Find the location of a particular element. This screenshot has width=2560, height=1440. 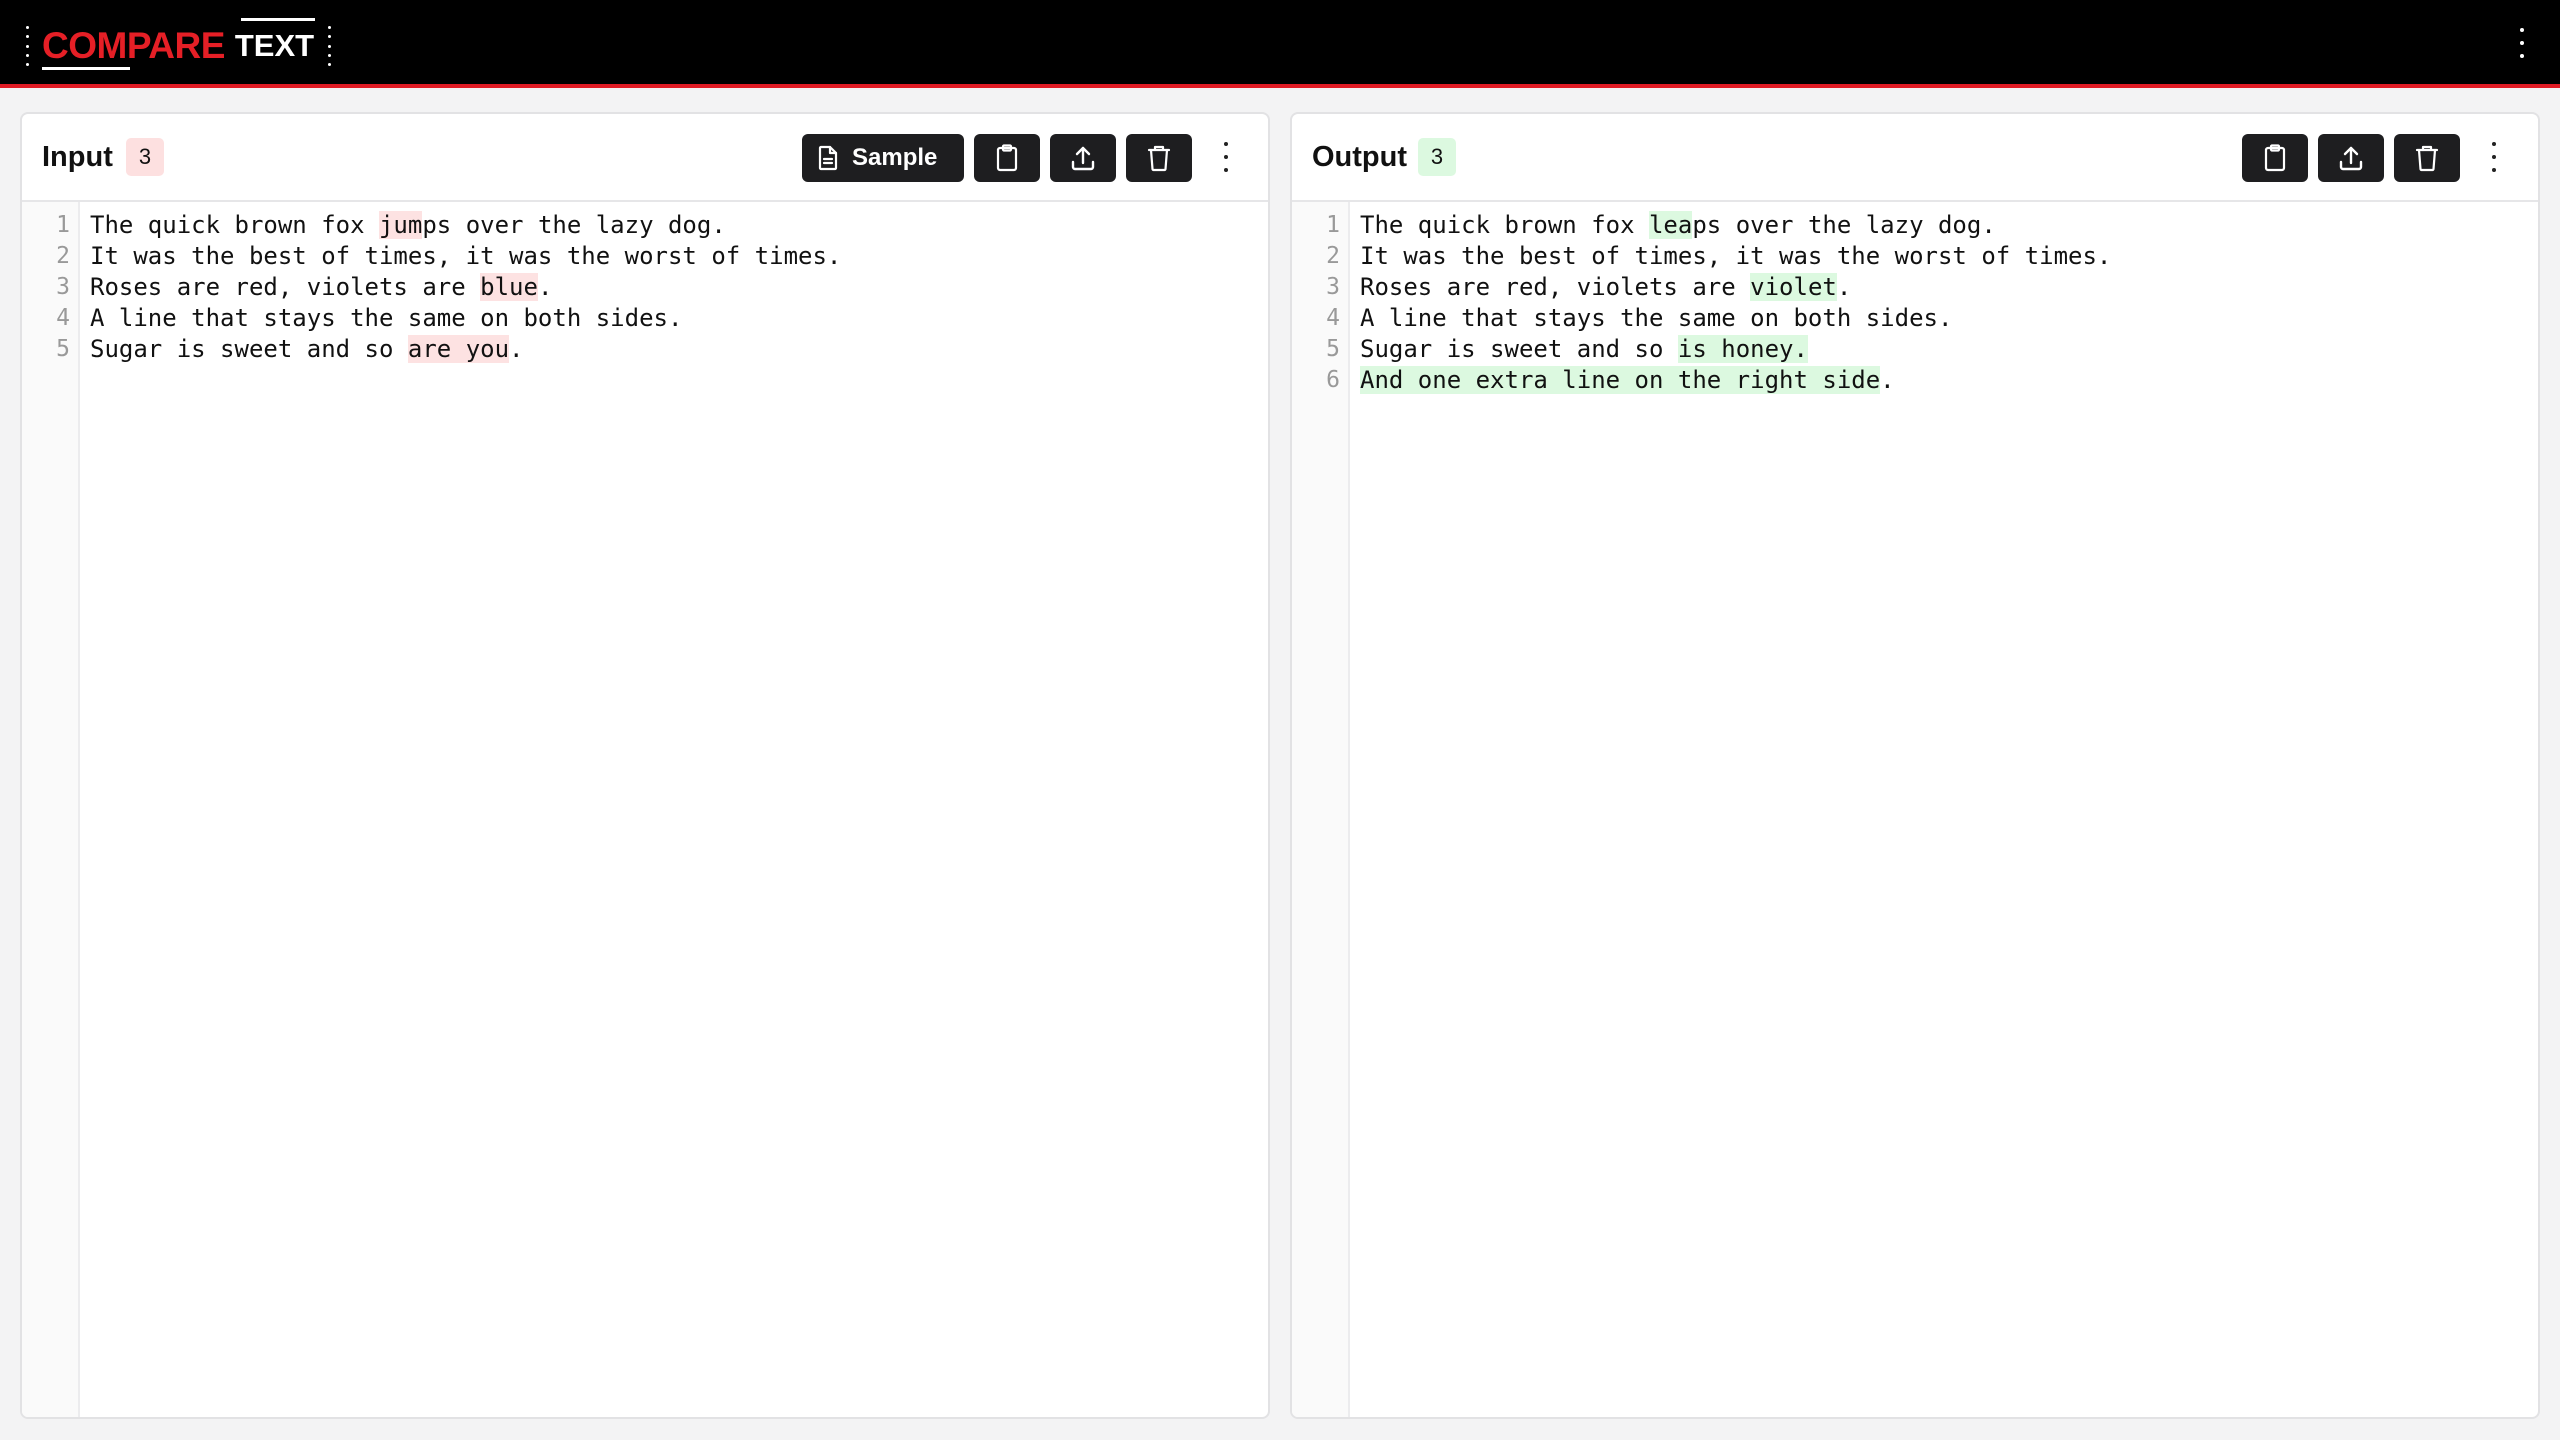

deleted-text: jum is located at coordinates (400, 225).